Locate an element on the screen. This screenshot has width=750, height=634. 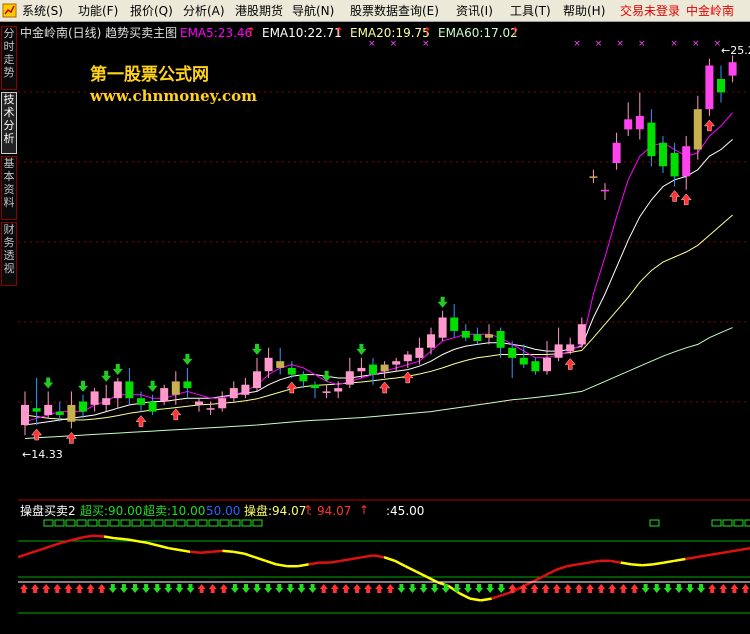
oversold-label: 超卖:10.00 is located at coordinates (174, 511).